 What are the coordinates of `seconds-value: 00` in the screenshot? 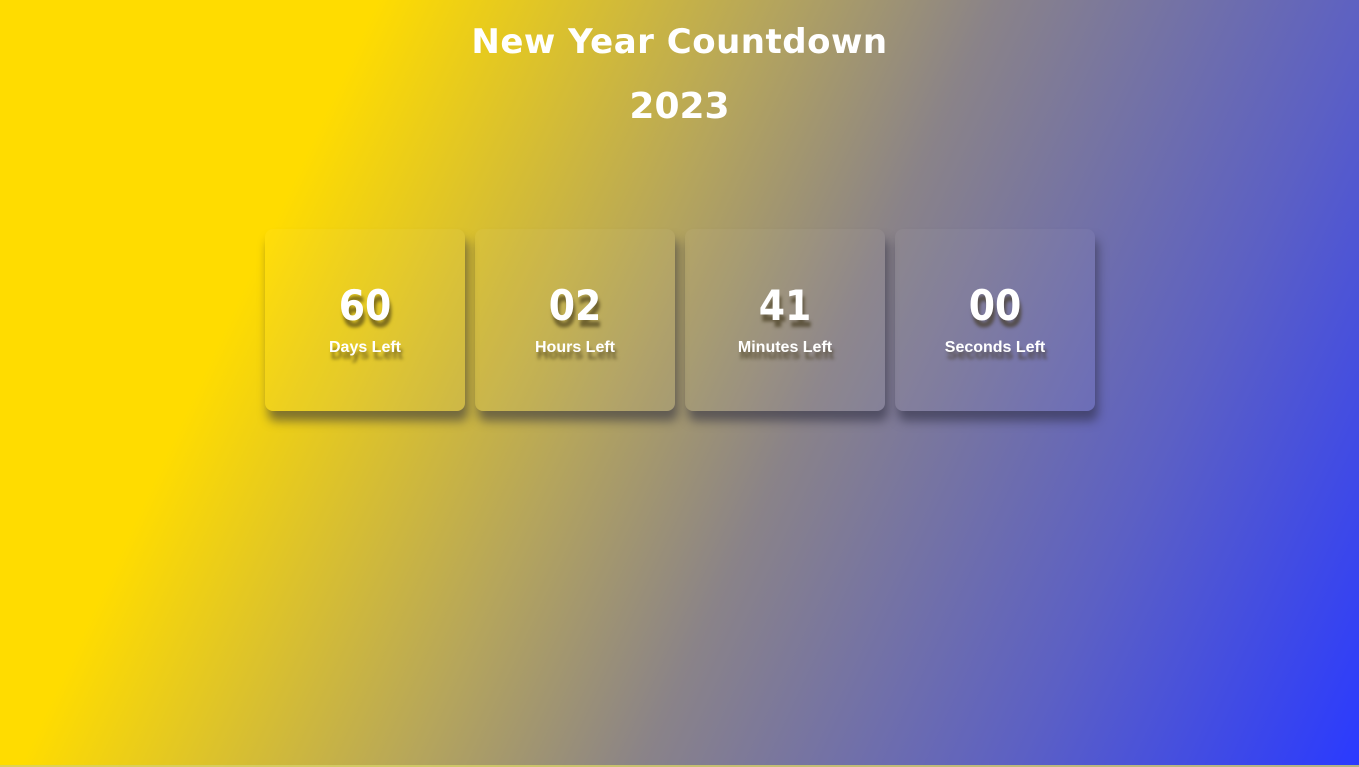 It's located at (995, 305).